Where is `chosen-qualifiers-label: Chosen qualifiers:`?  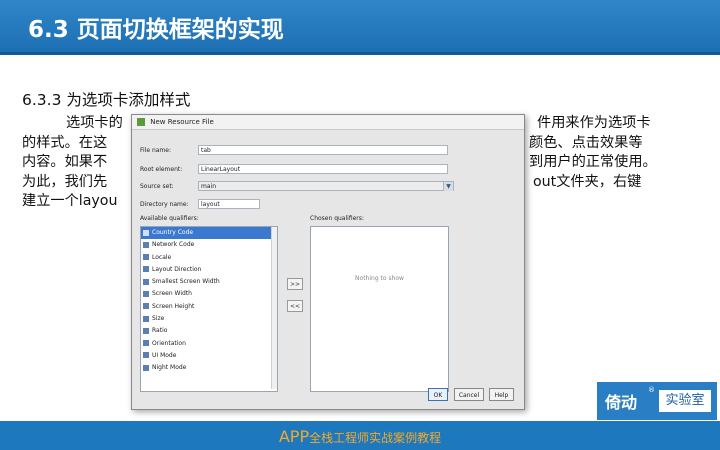
chosen-qualifiers-label: Chosen qualifiers: is located at coordinates (337, 218).